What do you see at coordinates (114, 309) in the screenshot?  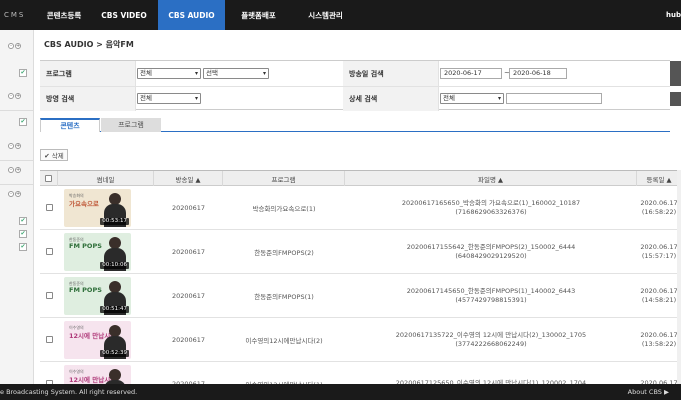 I see `duration-badge: 00:51:47` at bounding box center [114, 309].